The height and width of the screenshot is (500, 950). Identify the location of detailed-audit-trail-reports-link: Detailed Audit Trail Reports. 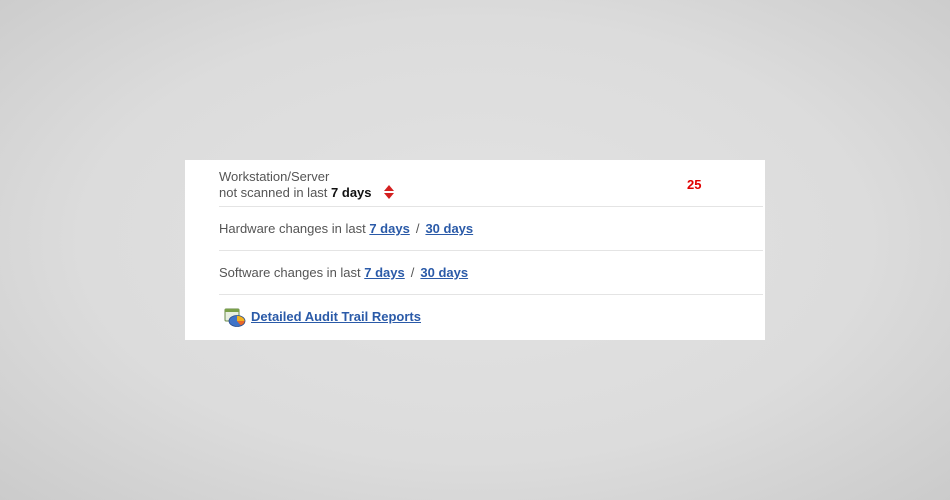
(336, 316).